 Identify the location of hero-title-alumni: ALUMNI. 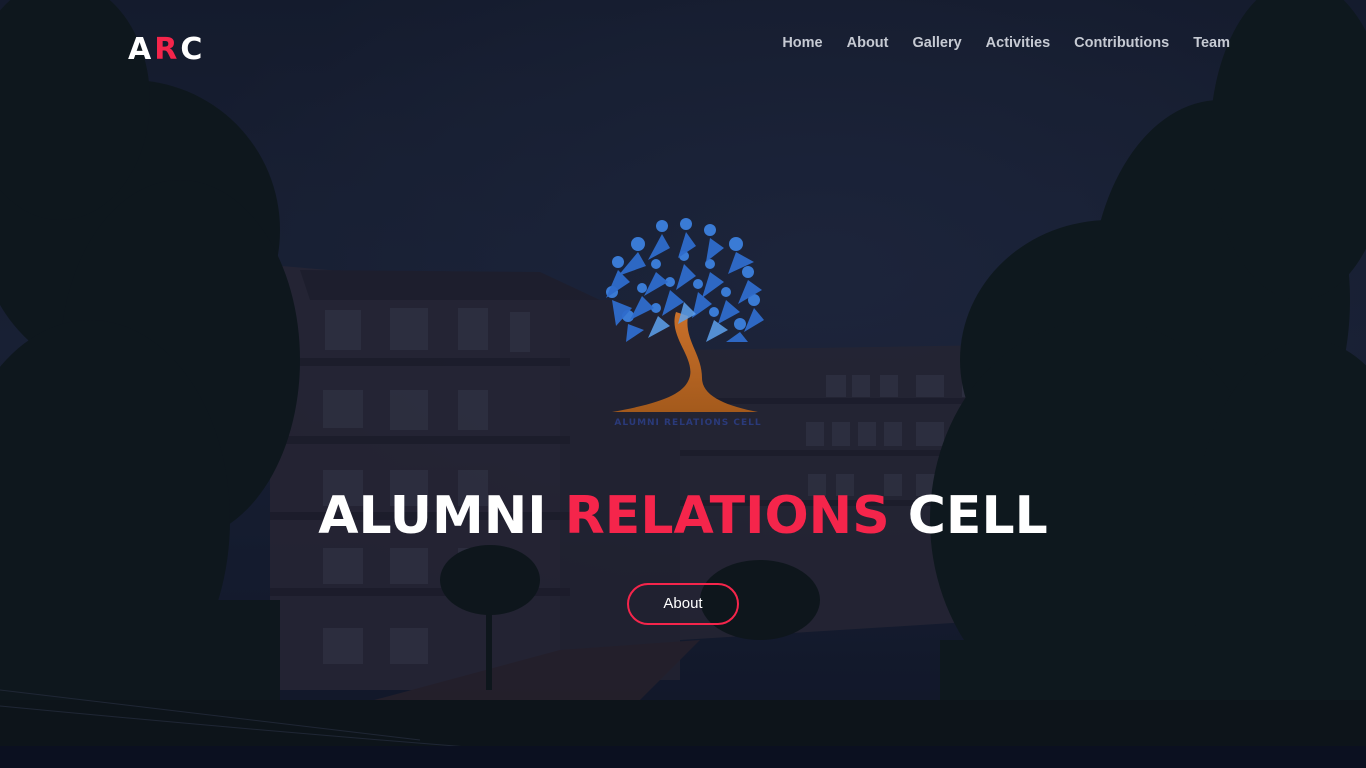
(432, 516).